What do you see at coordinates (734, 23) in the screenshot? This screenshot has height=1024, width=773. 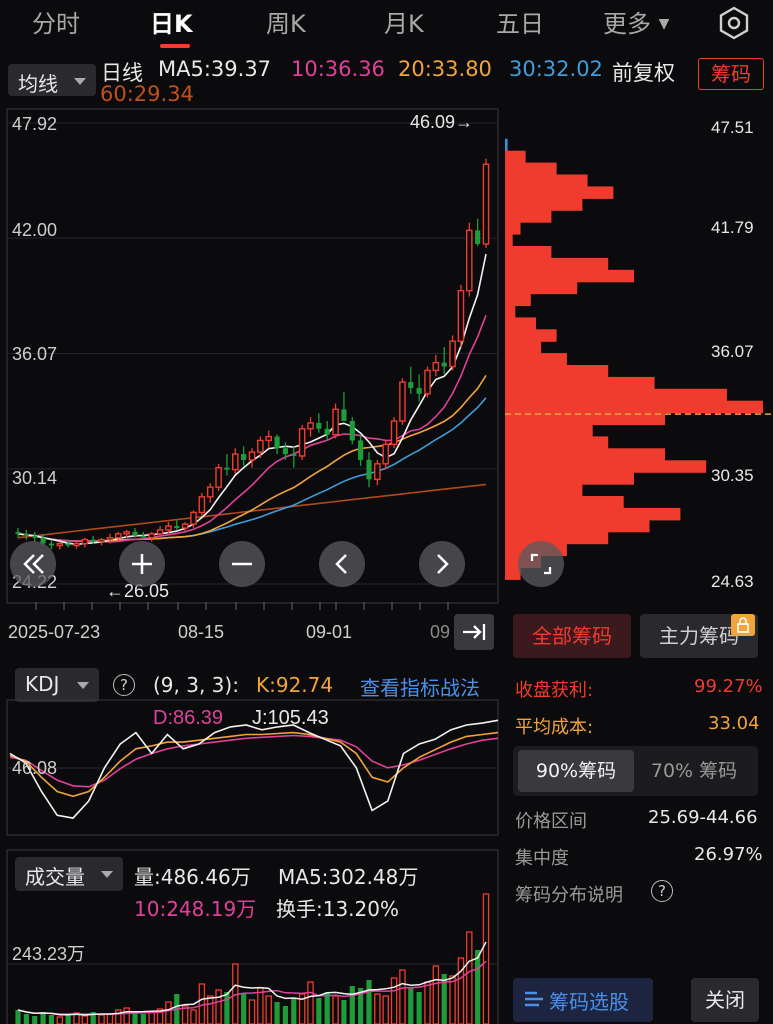 I see `settings-gear-icon` at bounding box center [734, 23].